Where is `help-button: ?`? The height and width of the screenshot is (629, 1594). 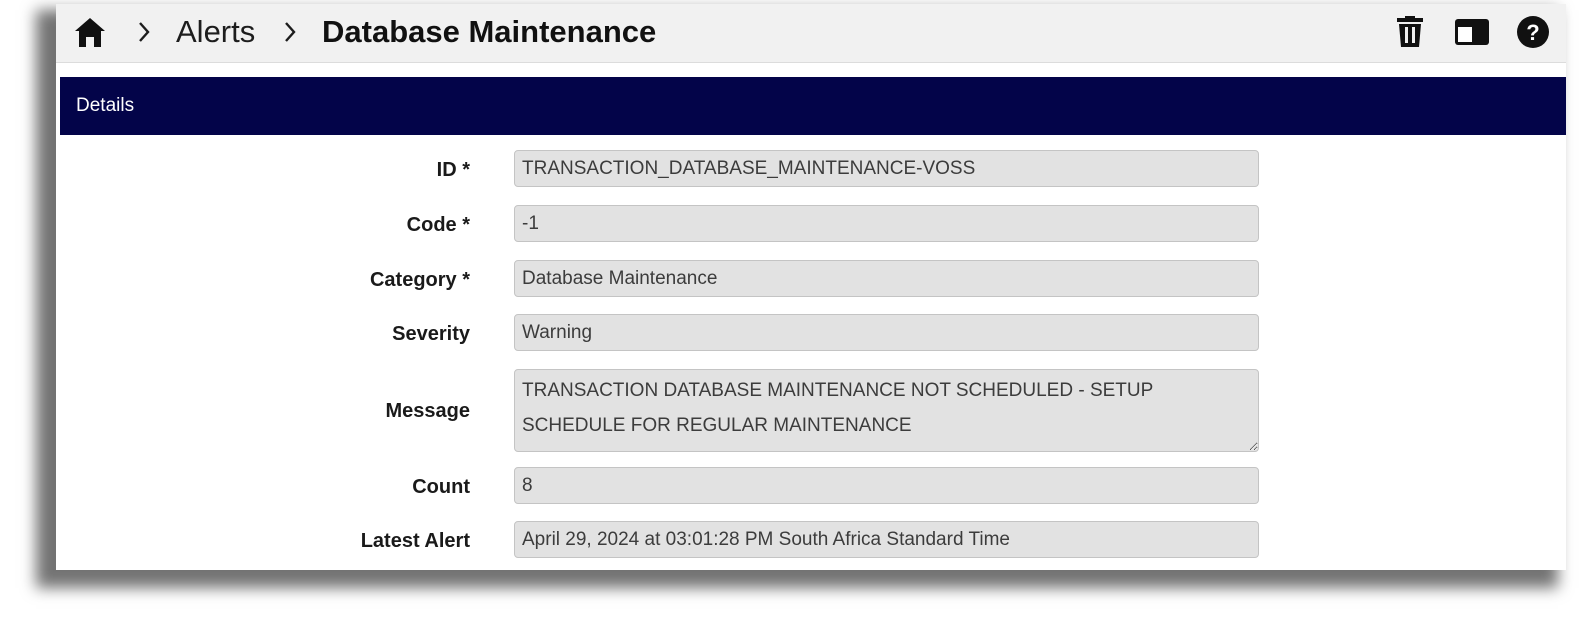
help-button: ? is located at coordinates (1533, 32).